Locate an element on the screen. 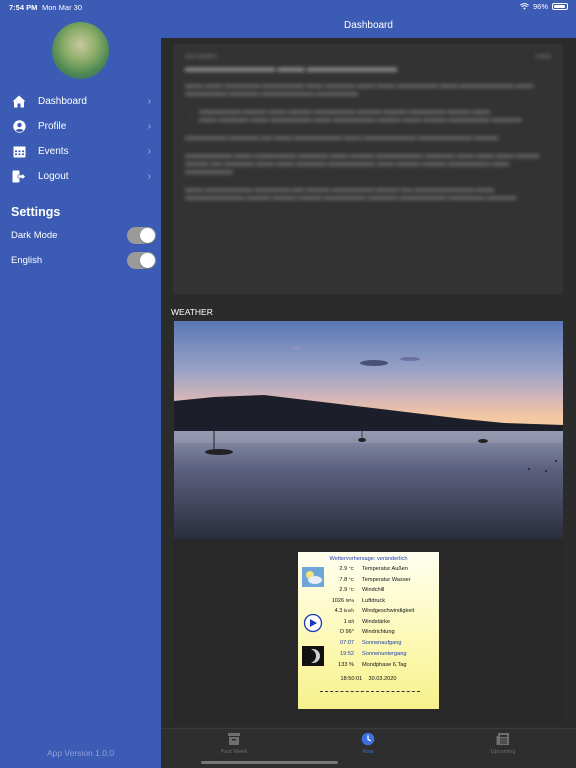 The image size is (576, 768). weather-row: 2.9 °C Temperatur Außen is located at coordinates (368, 571).